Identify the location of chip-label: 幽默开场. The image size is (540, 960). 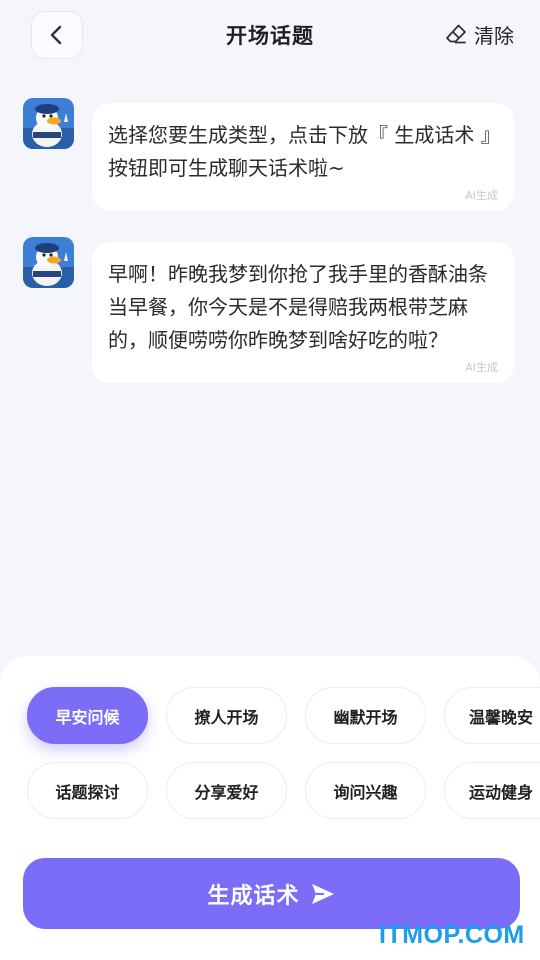
(365, 717).